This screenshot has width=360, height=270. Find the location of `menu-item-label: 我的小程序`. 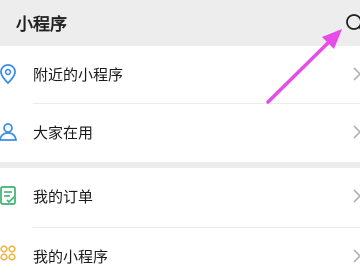

menu-item-label: 我的小程序 is located at coordinates (71, 257).